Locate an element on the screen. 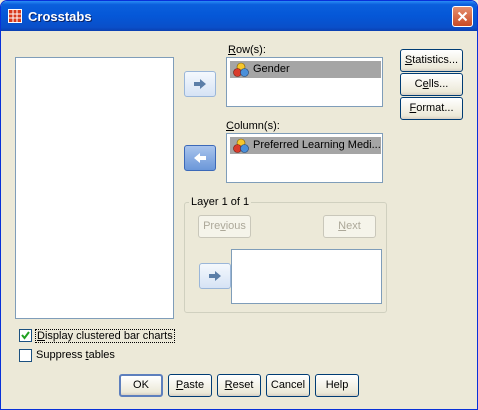 This screenshot has width=478, height=410. checkmark-icon is located at coordinates (25, 335).